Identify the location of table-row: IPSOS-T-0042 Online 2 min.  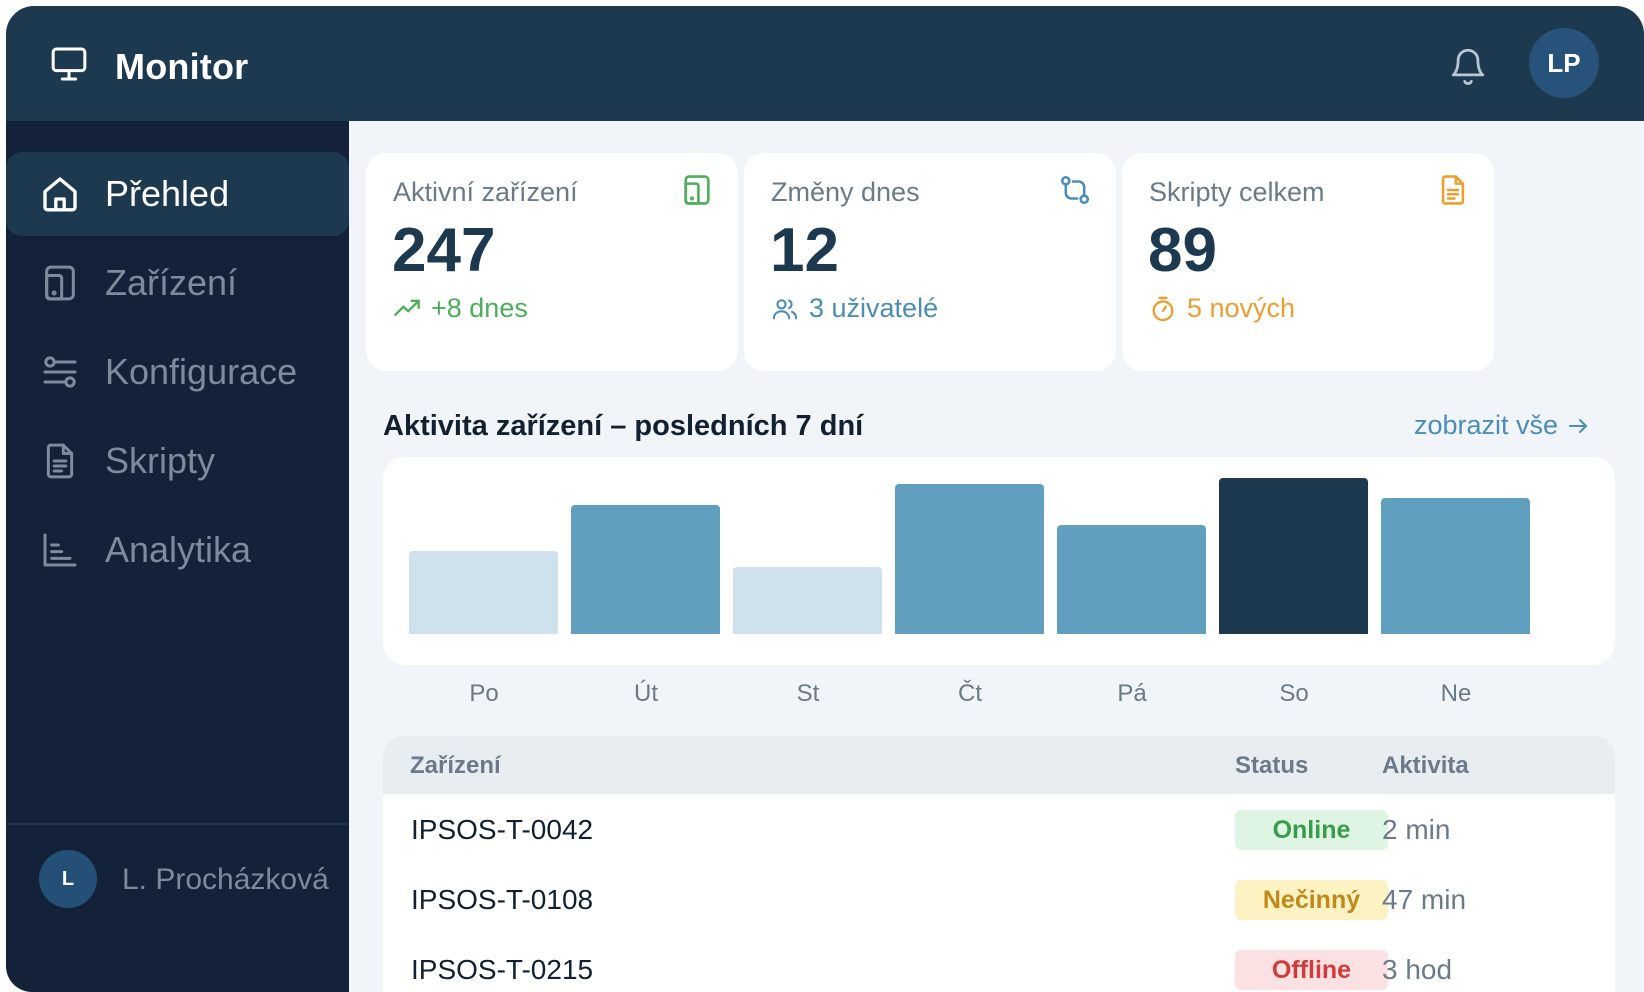
(999, 830).